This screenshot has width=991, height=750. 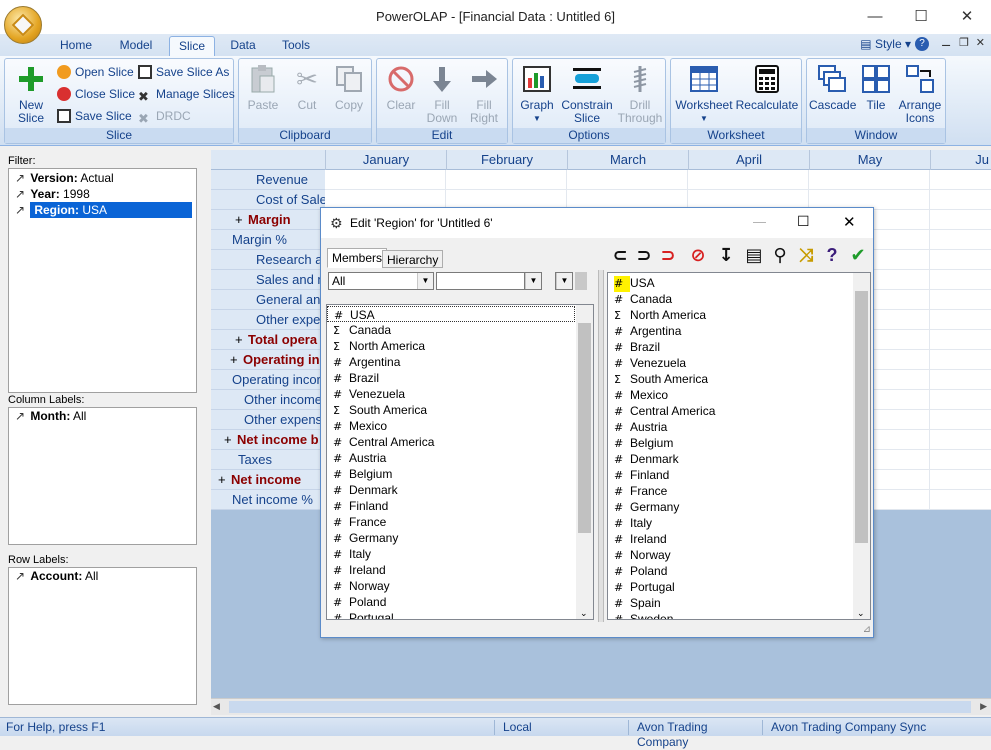 What do you see at coordinates (307, 87) in the screenshot?
I see `cut-button: ✂ Cut` at bounding box center [307, 87].